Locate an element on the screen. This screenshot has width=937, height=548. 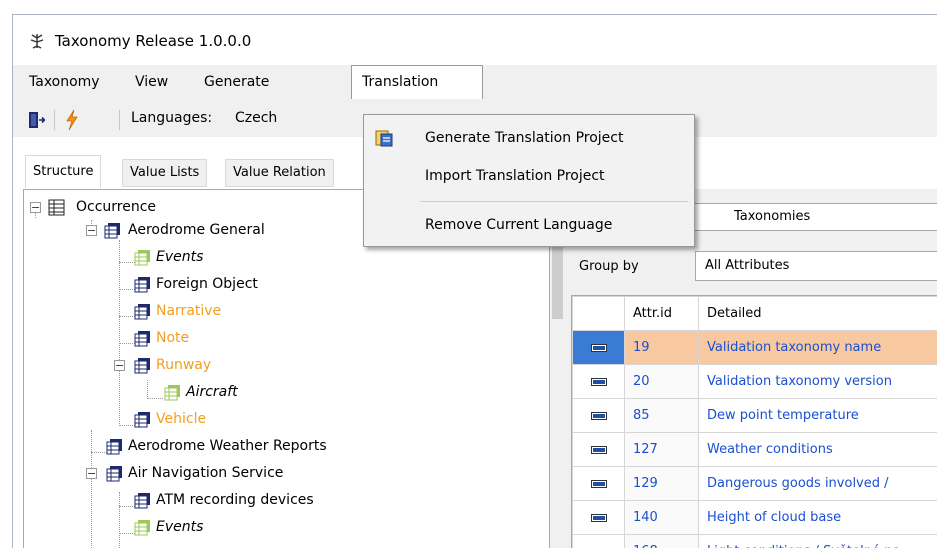
title-bar: Taxonomy Release 1.0.0.0 is located at coordinates (475, 40).